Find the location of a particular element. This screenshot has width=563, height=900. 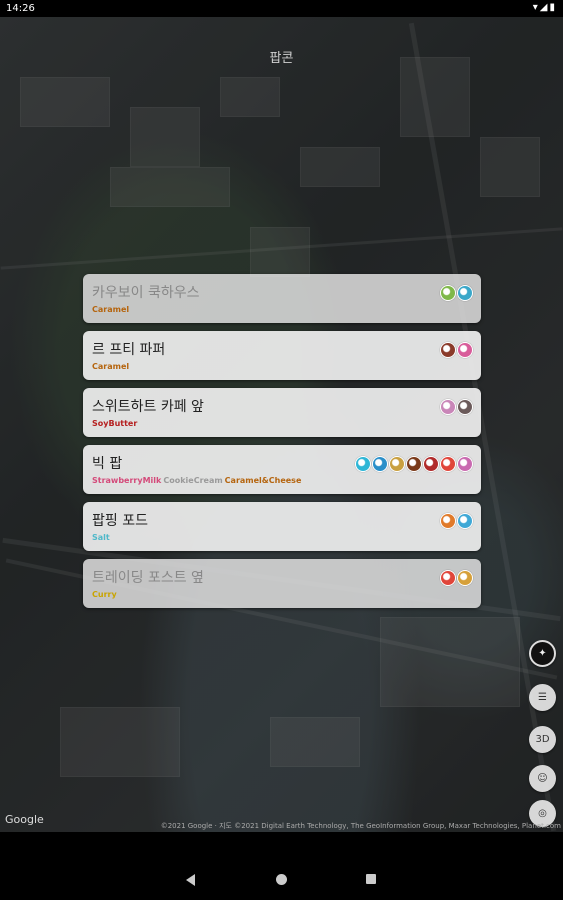

3d-toggle-button: 3D is located at coordinates (542, 739).